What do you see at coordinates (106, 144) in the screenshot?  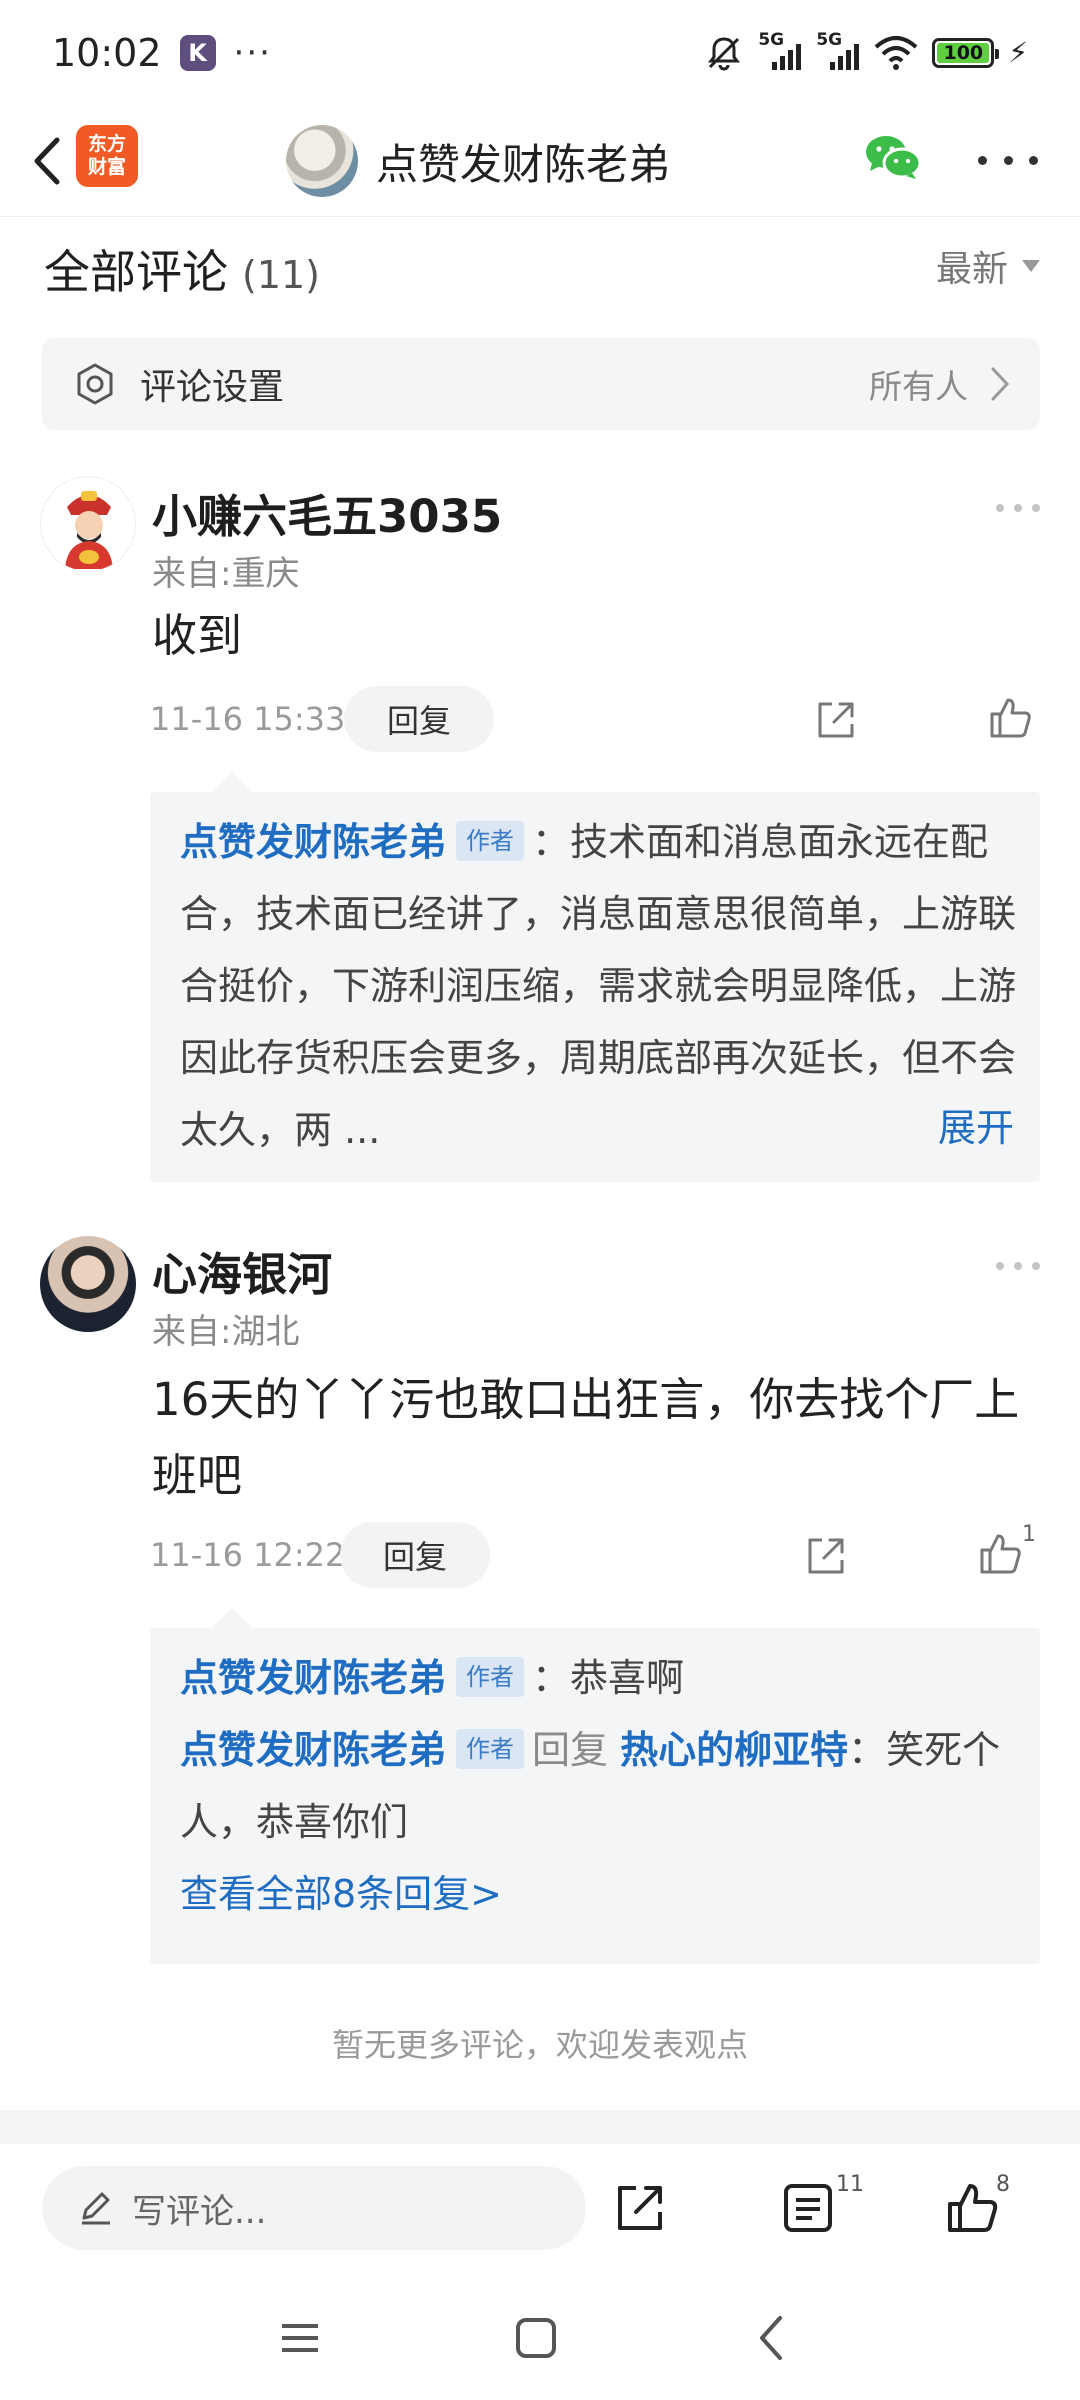 I see `logo-text: 东方` at bounding box center [106, 144].